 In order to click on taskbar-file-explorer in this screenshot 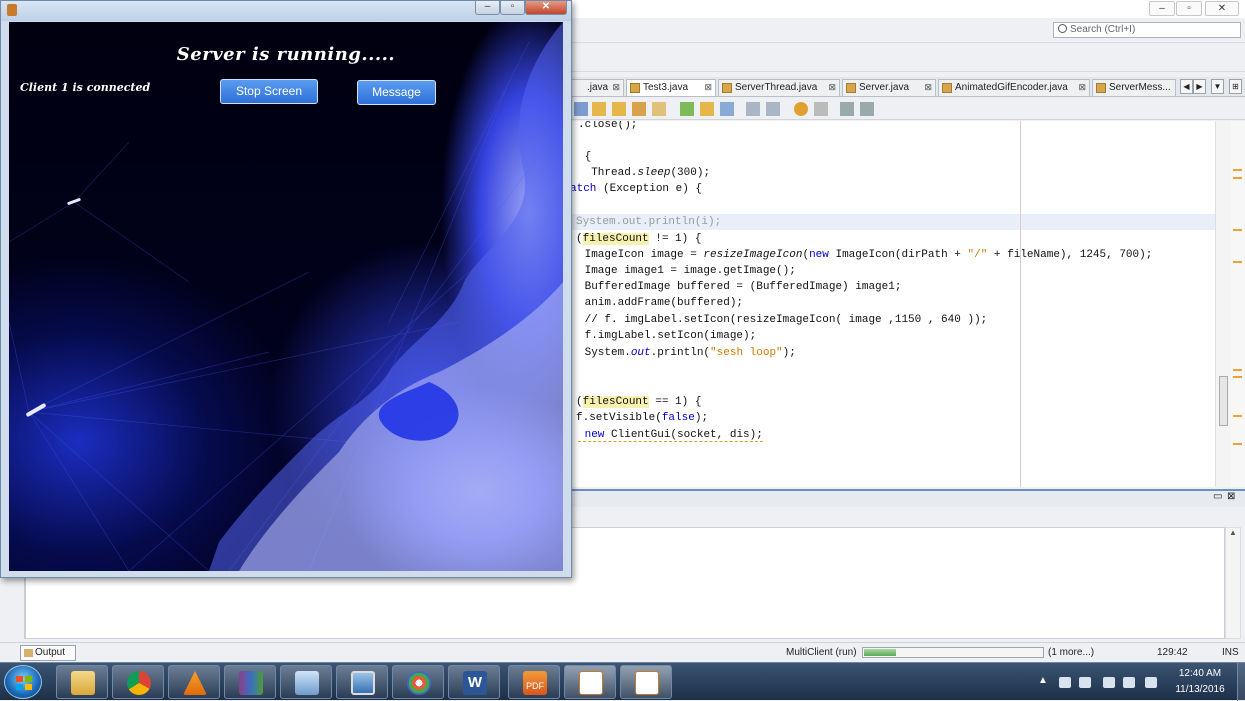, I will do `click(82, 682)`.